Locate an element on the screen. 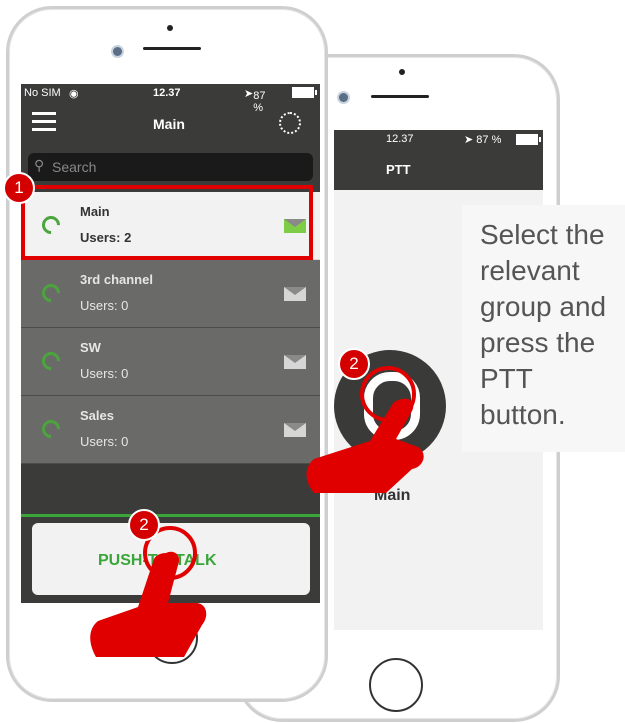 This screenshot has width=625, height=723. channel-row-sales: Sales Users: 0 is located at coordinates (170, 430).